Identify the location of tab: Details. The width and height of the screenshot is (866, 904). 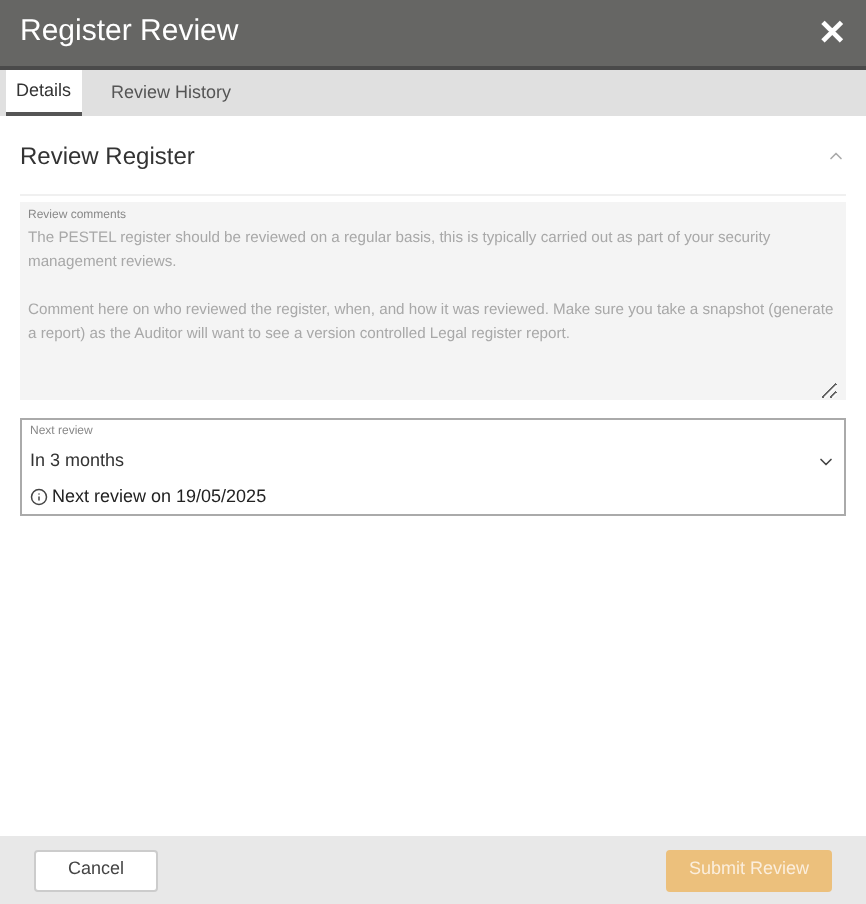
(44, 93).